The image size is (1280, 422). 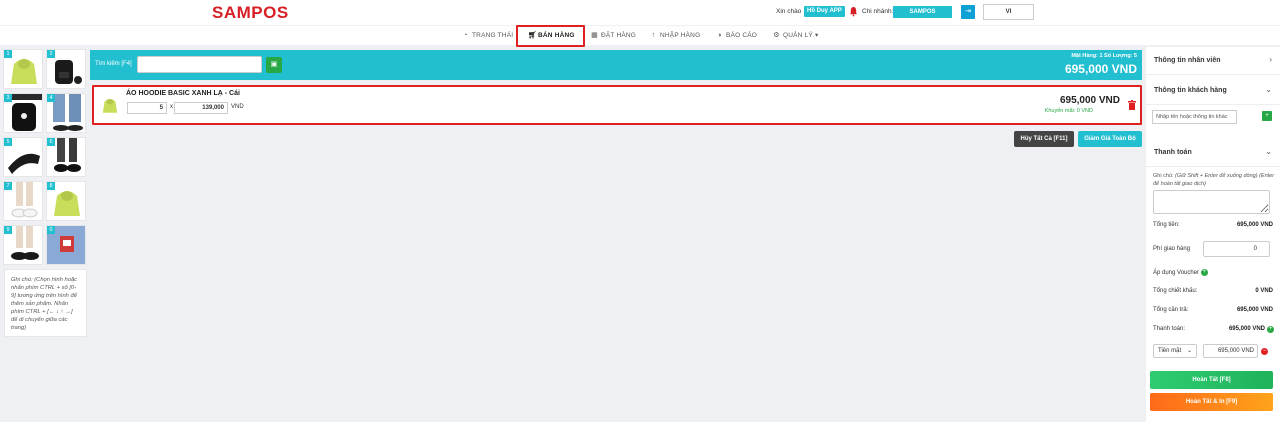 I want to click on calendar-icon: ▦, so click(x=594, y=35).